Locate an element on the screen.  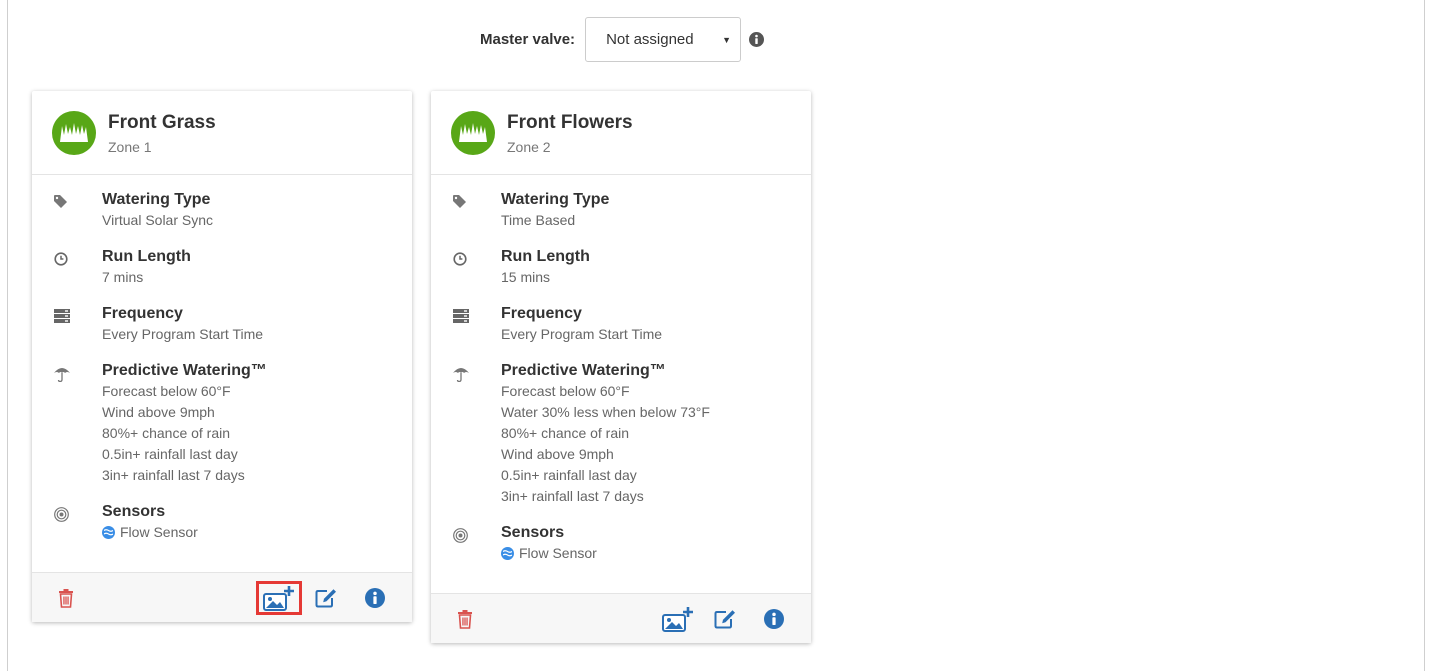
watering-type-value: Time Based is located at coordinates (538, 220).